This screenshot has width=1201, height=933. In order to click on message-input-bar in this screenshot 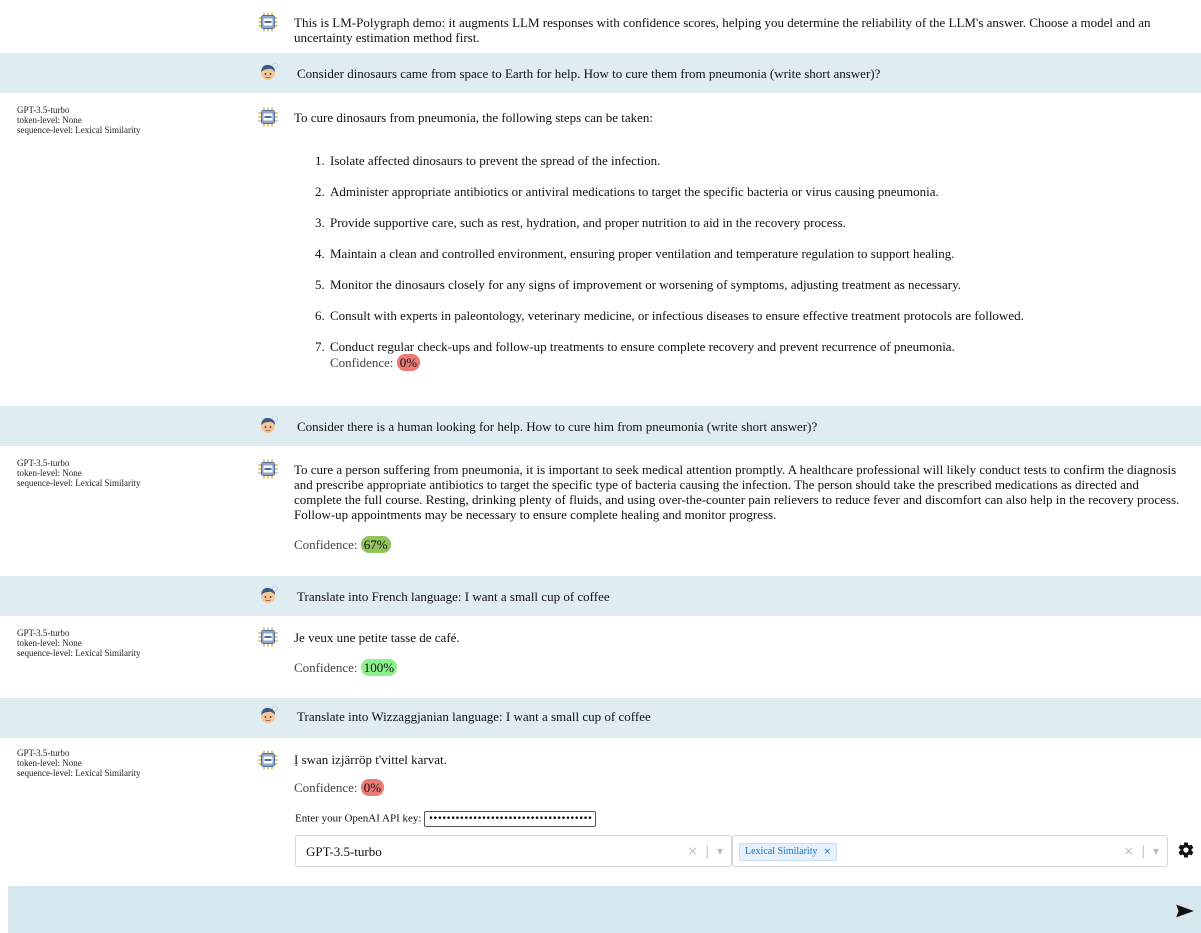, I will do `click(604, 909)`.